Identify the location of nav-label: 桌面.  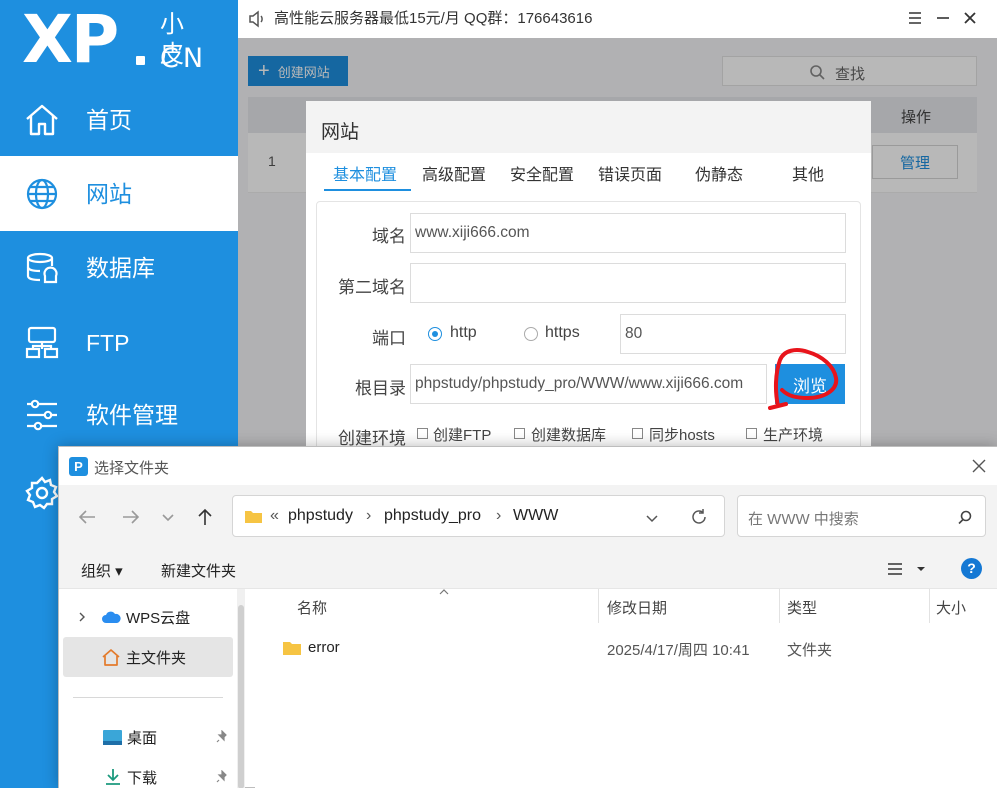
(142, 738).